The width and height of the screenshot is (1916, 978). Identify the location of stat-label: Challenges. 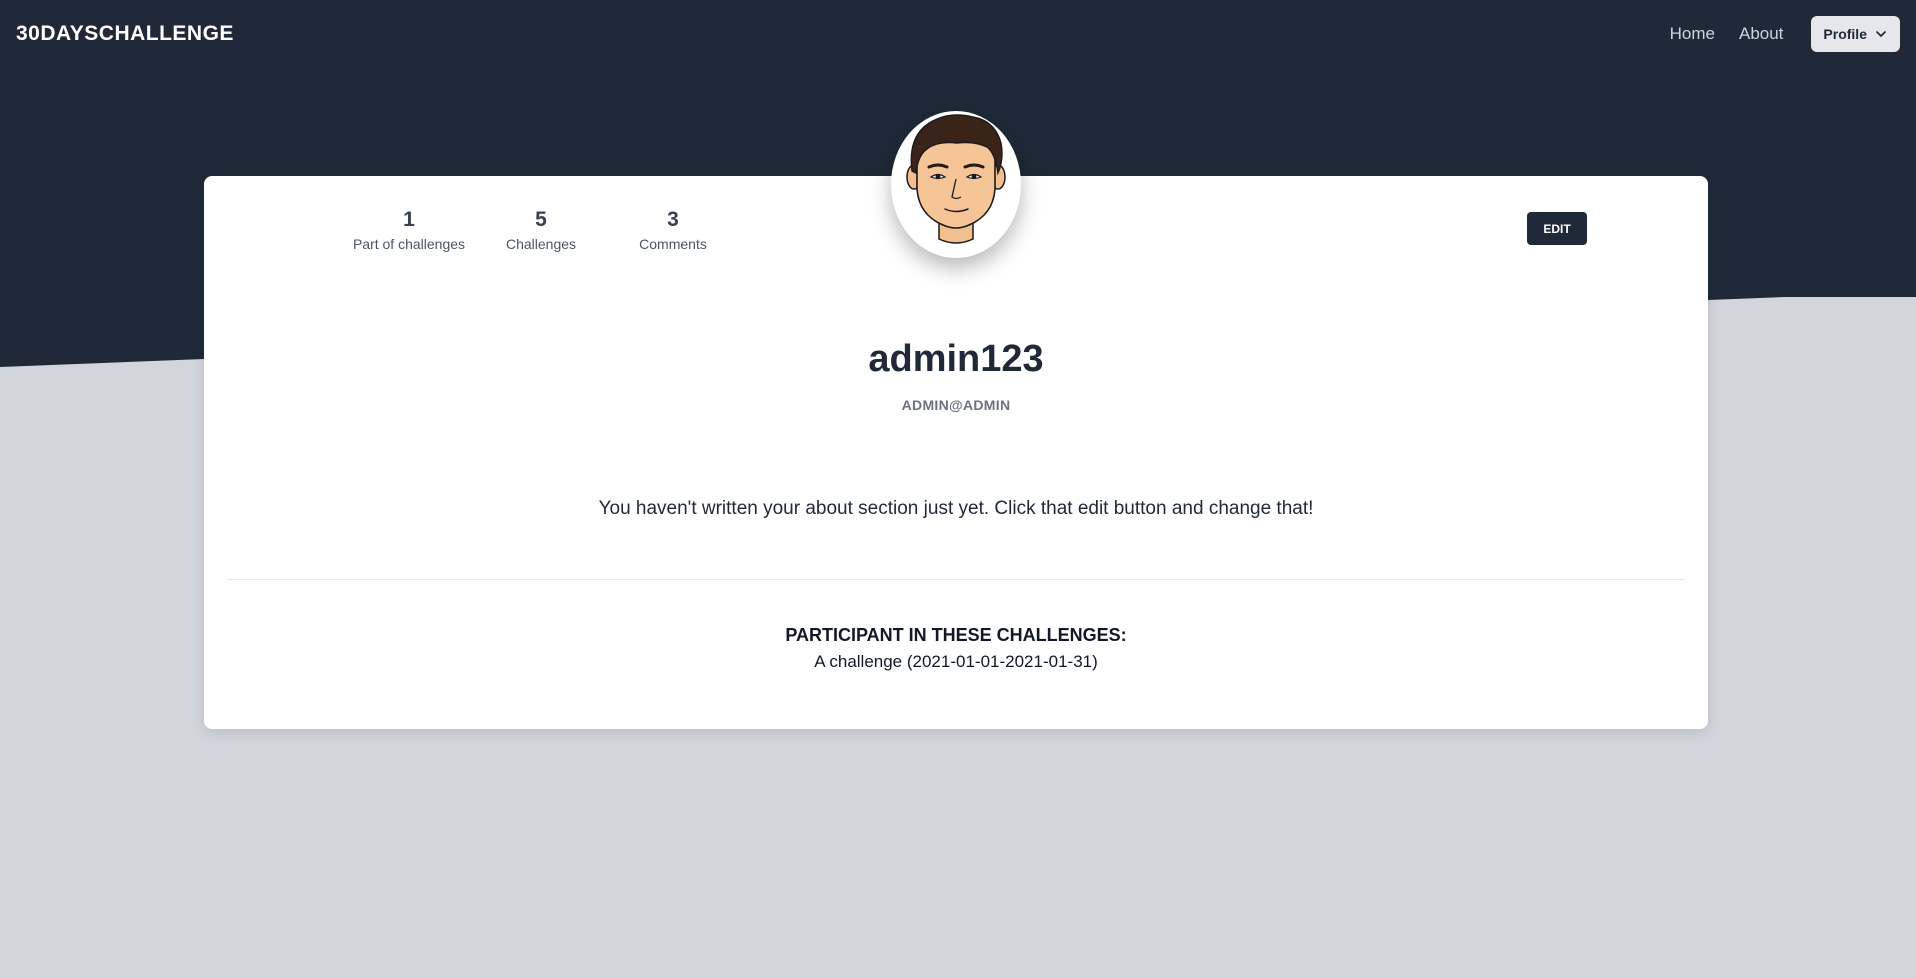
(541, 244).